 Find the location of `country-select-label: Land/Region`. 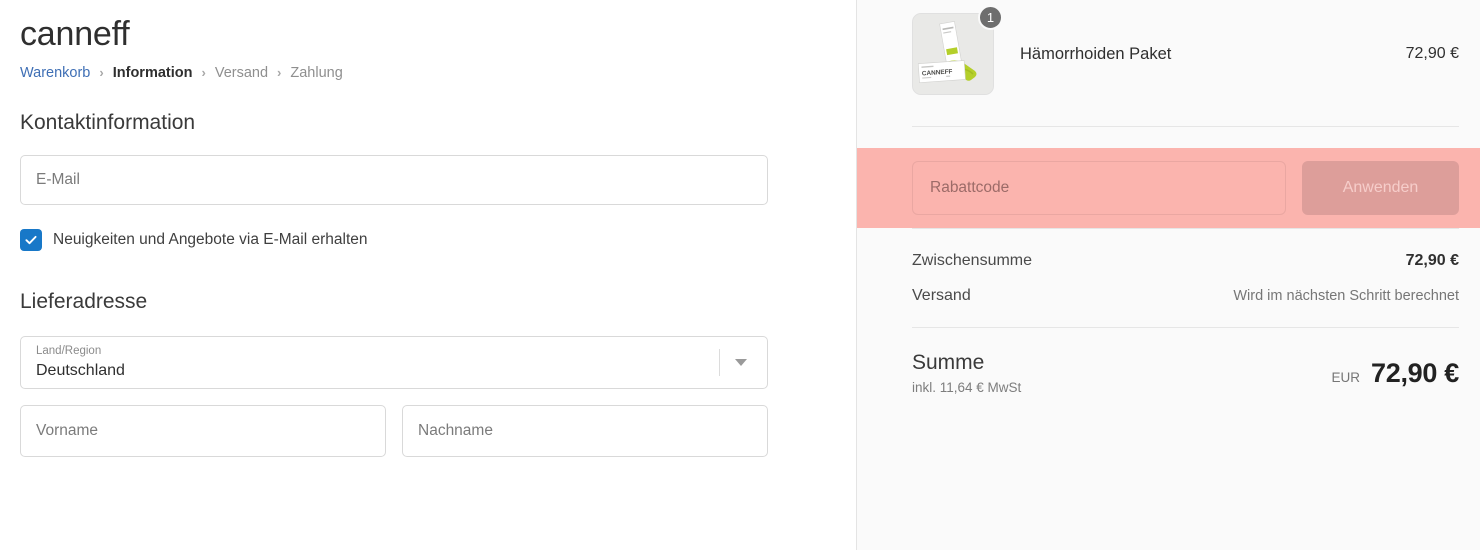

country-select-label: Land/Region is located at coordinates (69, 351).